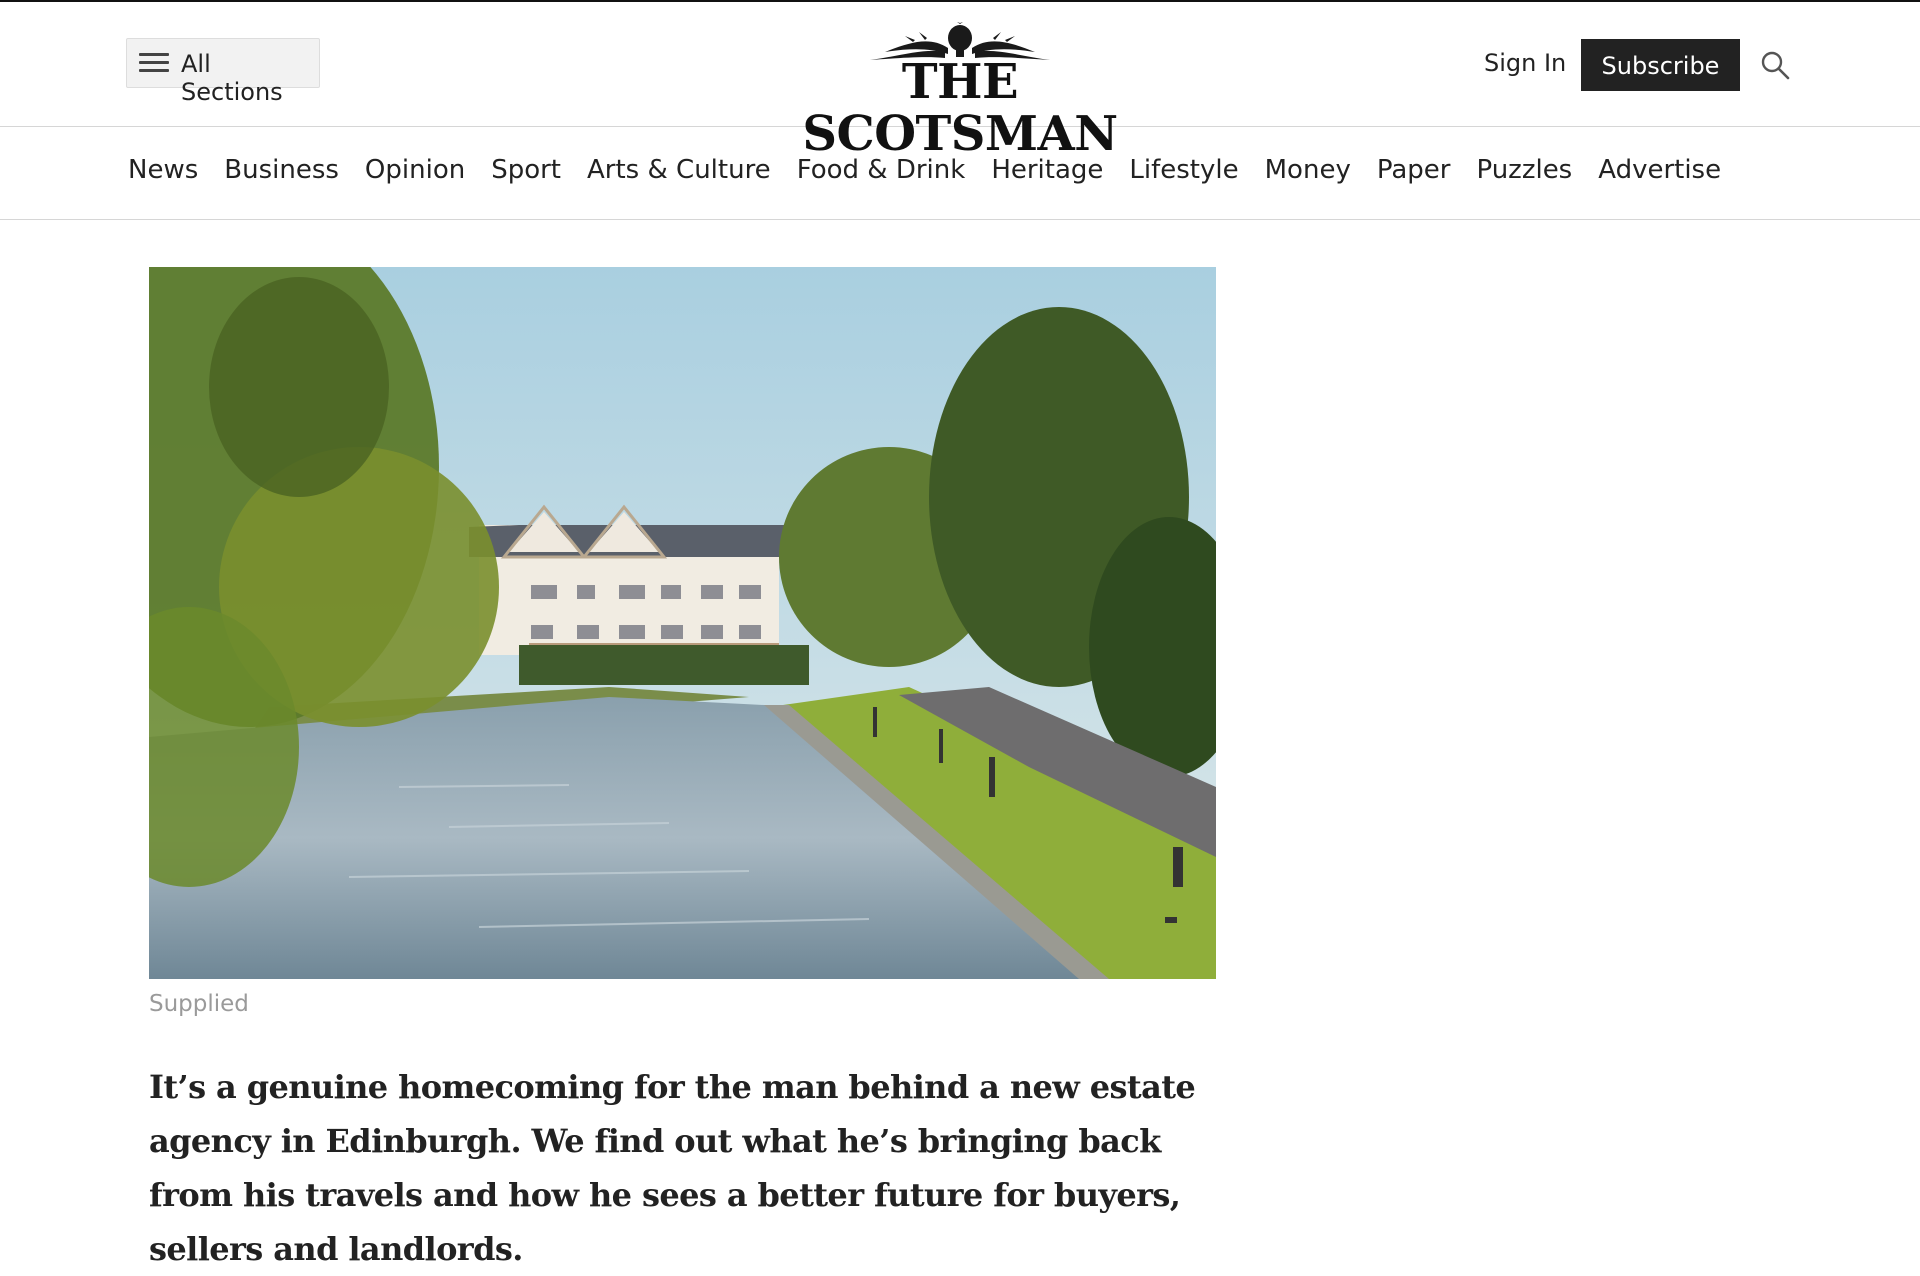  What do you see at coordinates (526, 170) in the screenshot?
I see `nav-item-sport: Sport` at bounding box center [526, 170].